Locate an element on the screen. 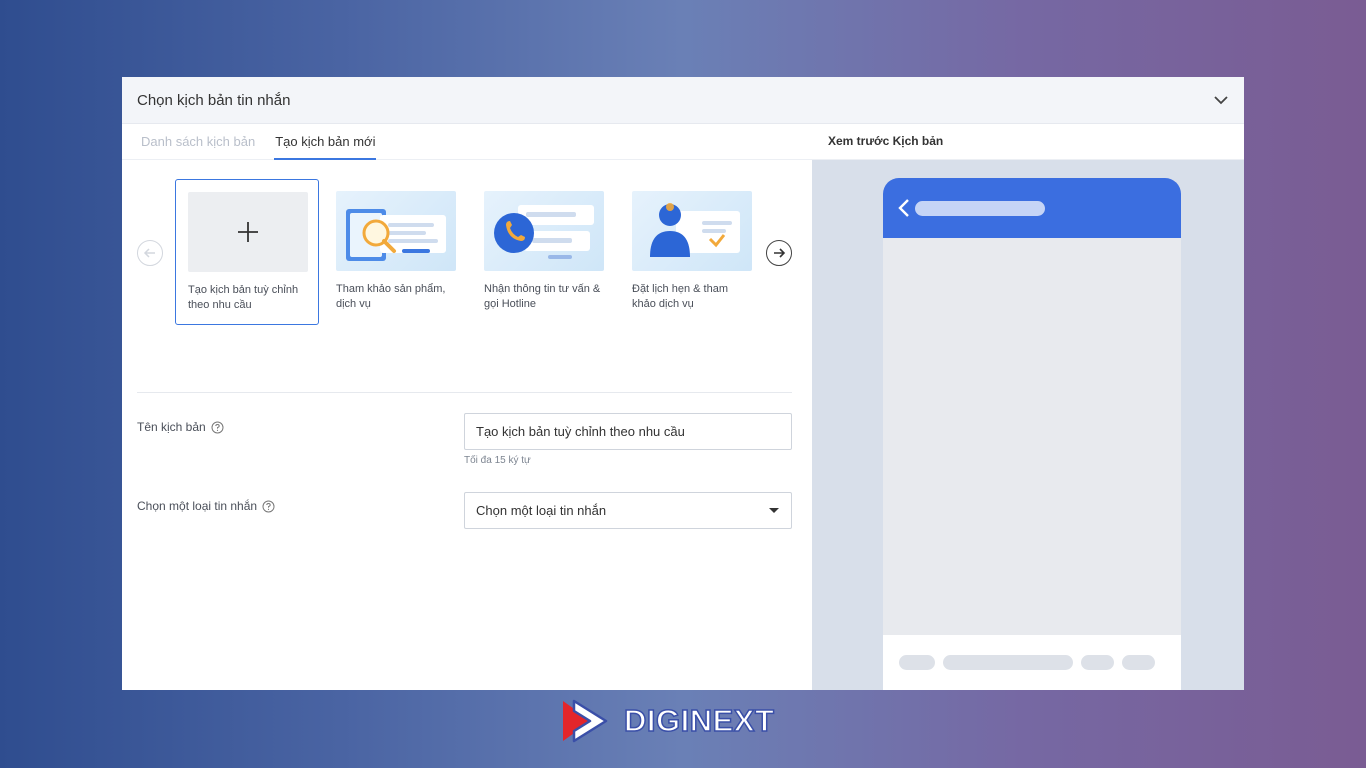 The width and height of the screenshot is (1366, 768). arrow-left-icon is located at coordinates (149, 253).